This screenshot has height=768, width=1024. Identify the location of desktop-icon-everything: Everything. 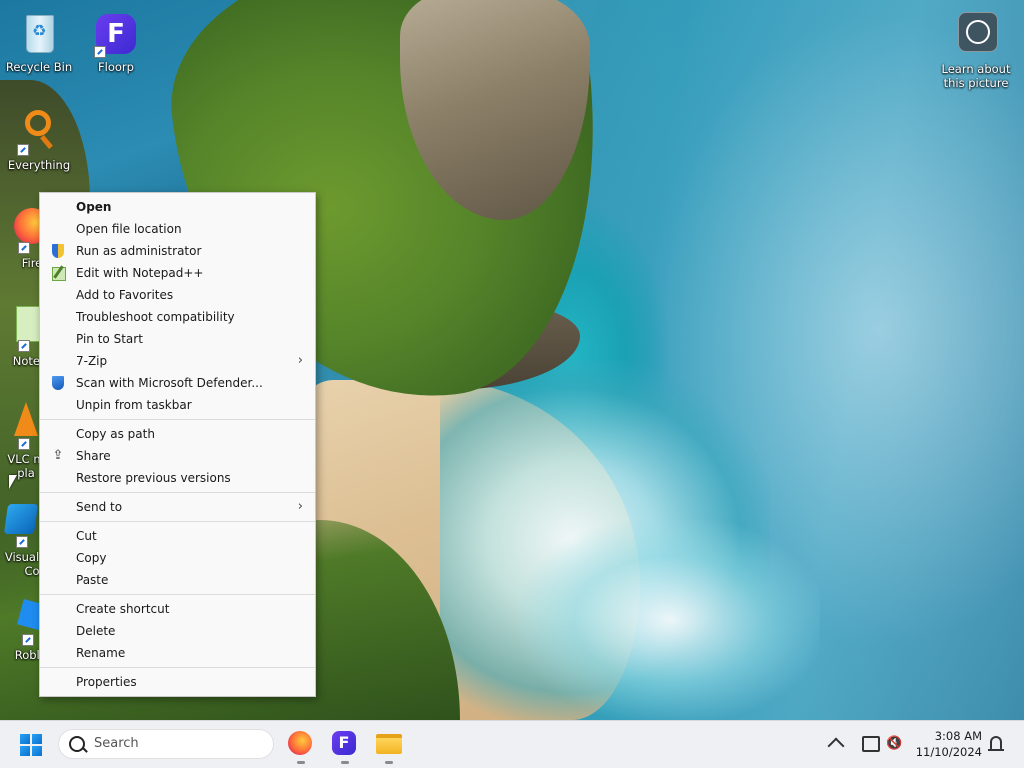
(39, 140).